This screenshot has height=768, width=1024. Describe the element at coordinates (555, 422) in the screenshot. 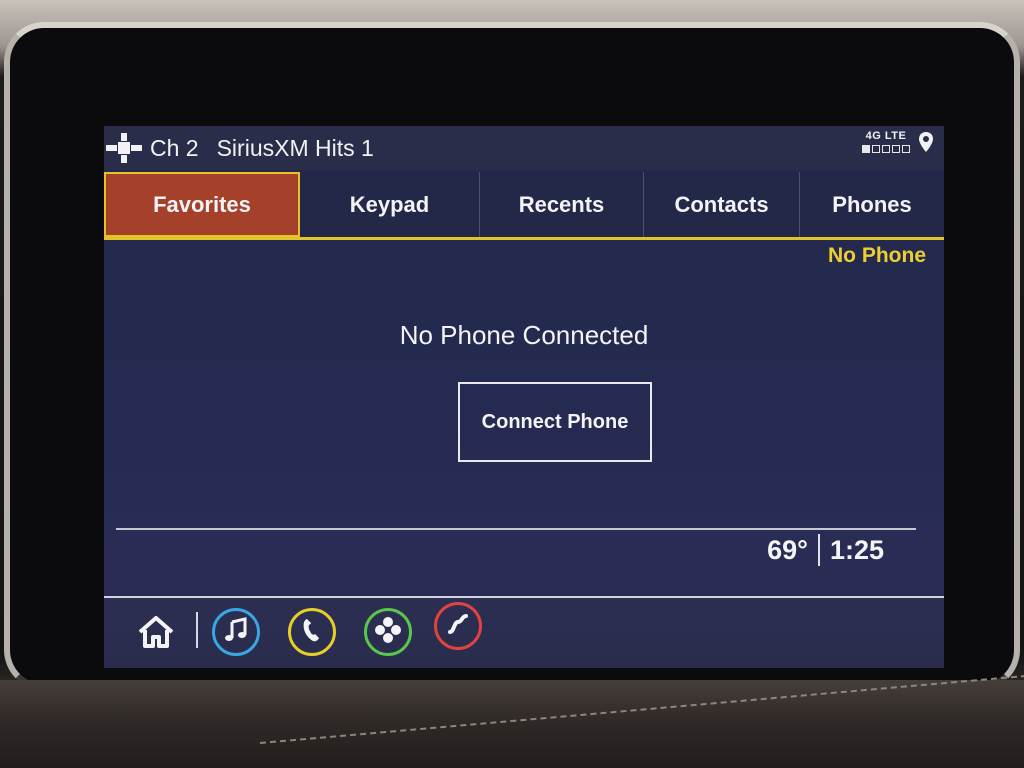

I see `connect-phone-button: Connect Phone` at that location.